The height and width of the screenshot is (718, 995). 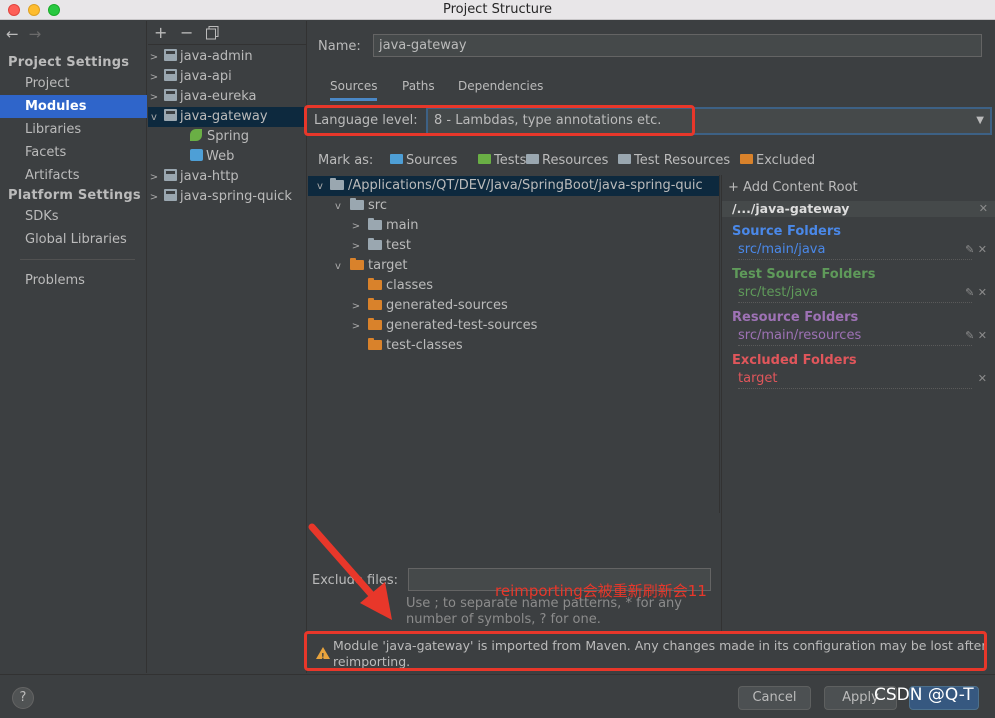 What do you see at coordinates (227, 33) in the screenshot?
I see `modules-toolbar: + −` at bounding box center [227, 33].